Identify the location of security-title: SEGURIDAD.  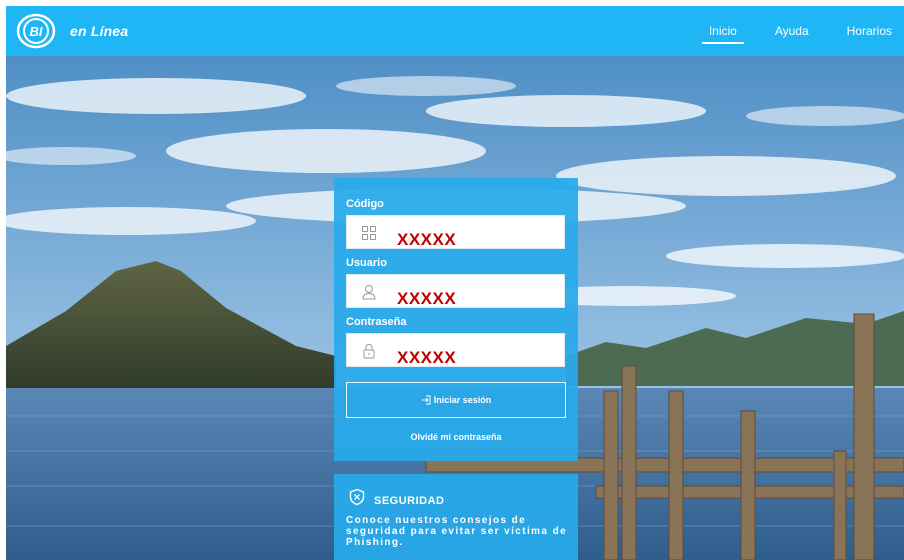
(409, 501).